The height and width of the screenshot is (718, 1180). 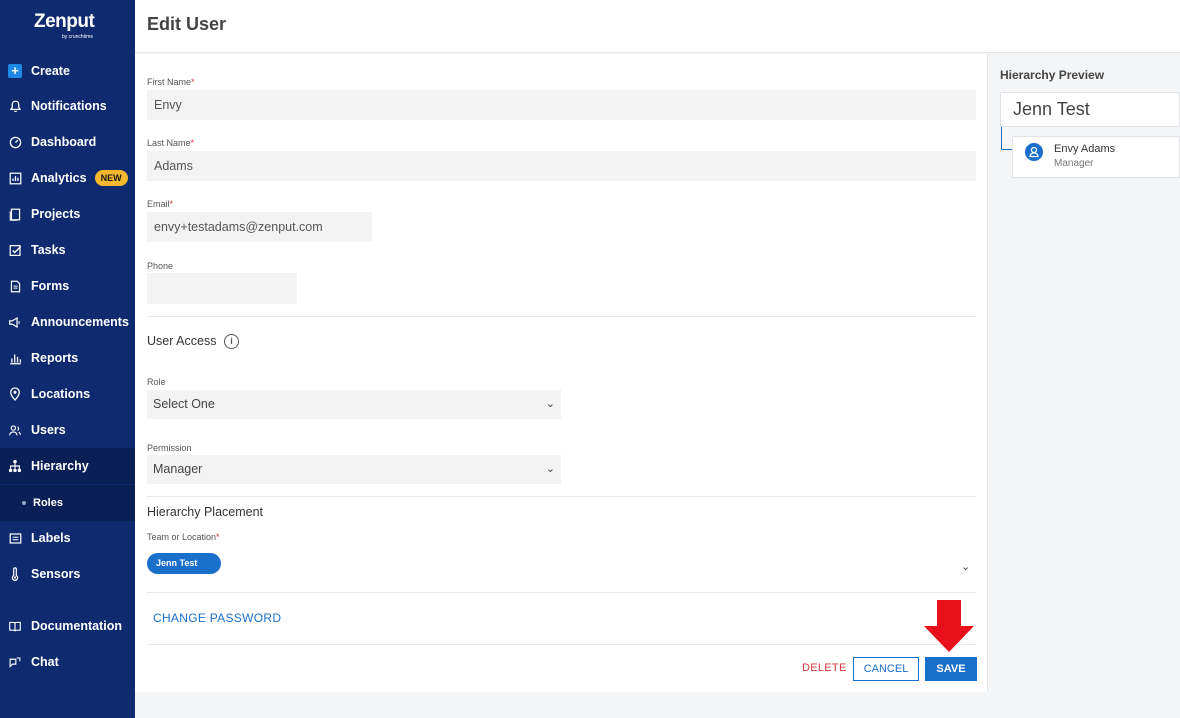 I want to click on sidebar-item-labels: Labels, so click(x=67, y=538).